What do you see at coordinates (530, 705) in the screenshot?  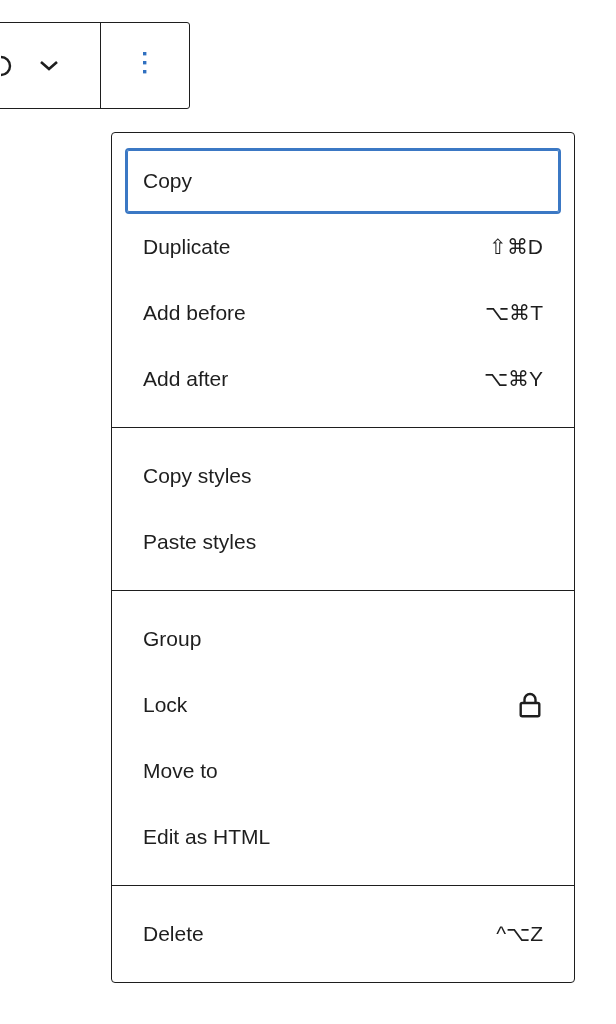 I see `padlock-icon` at bounding box center [530, 705].